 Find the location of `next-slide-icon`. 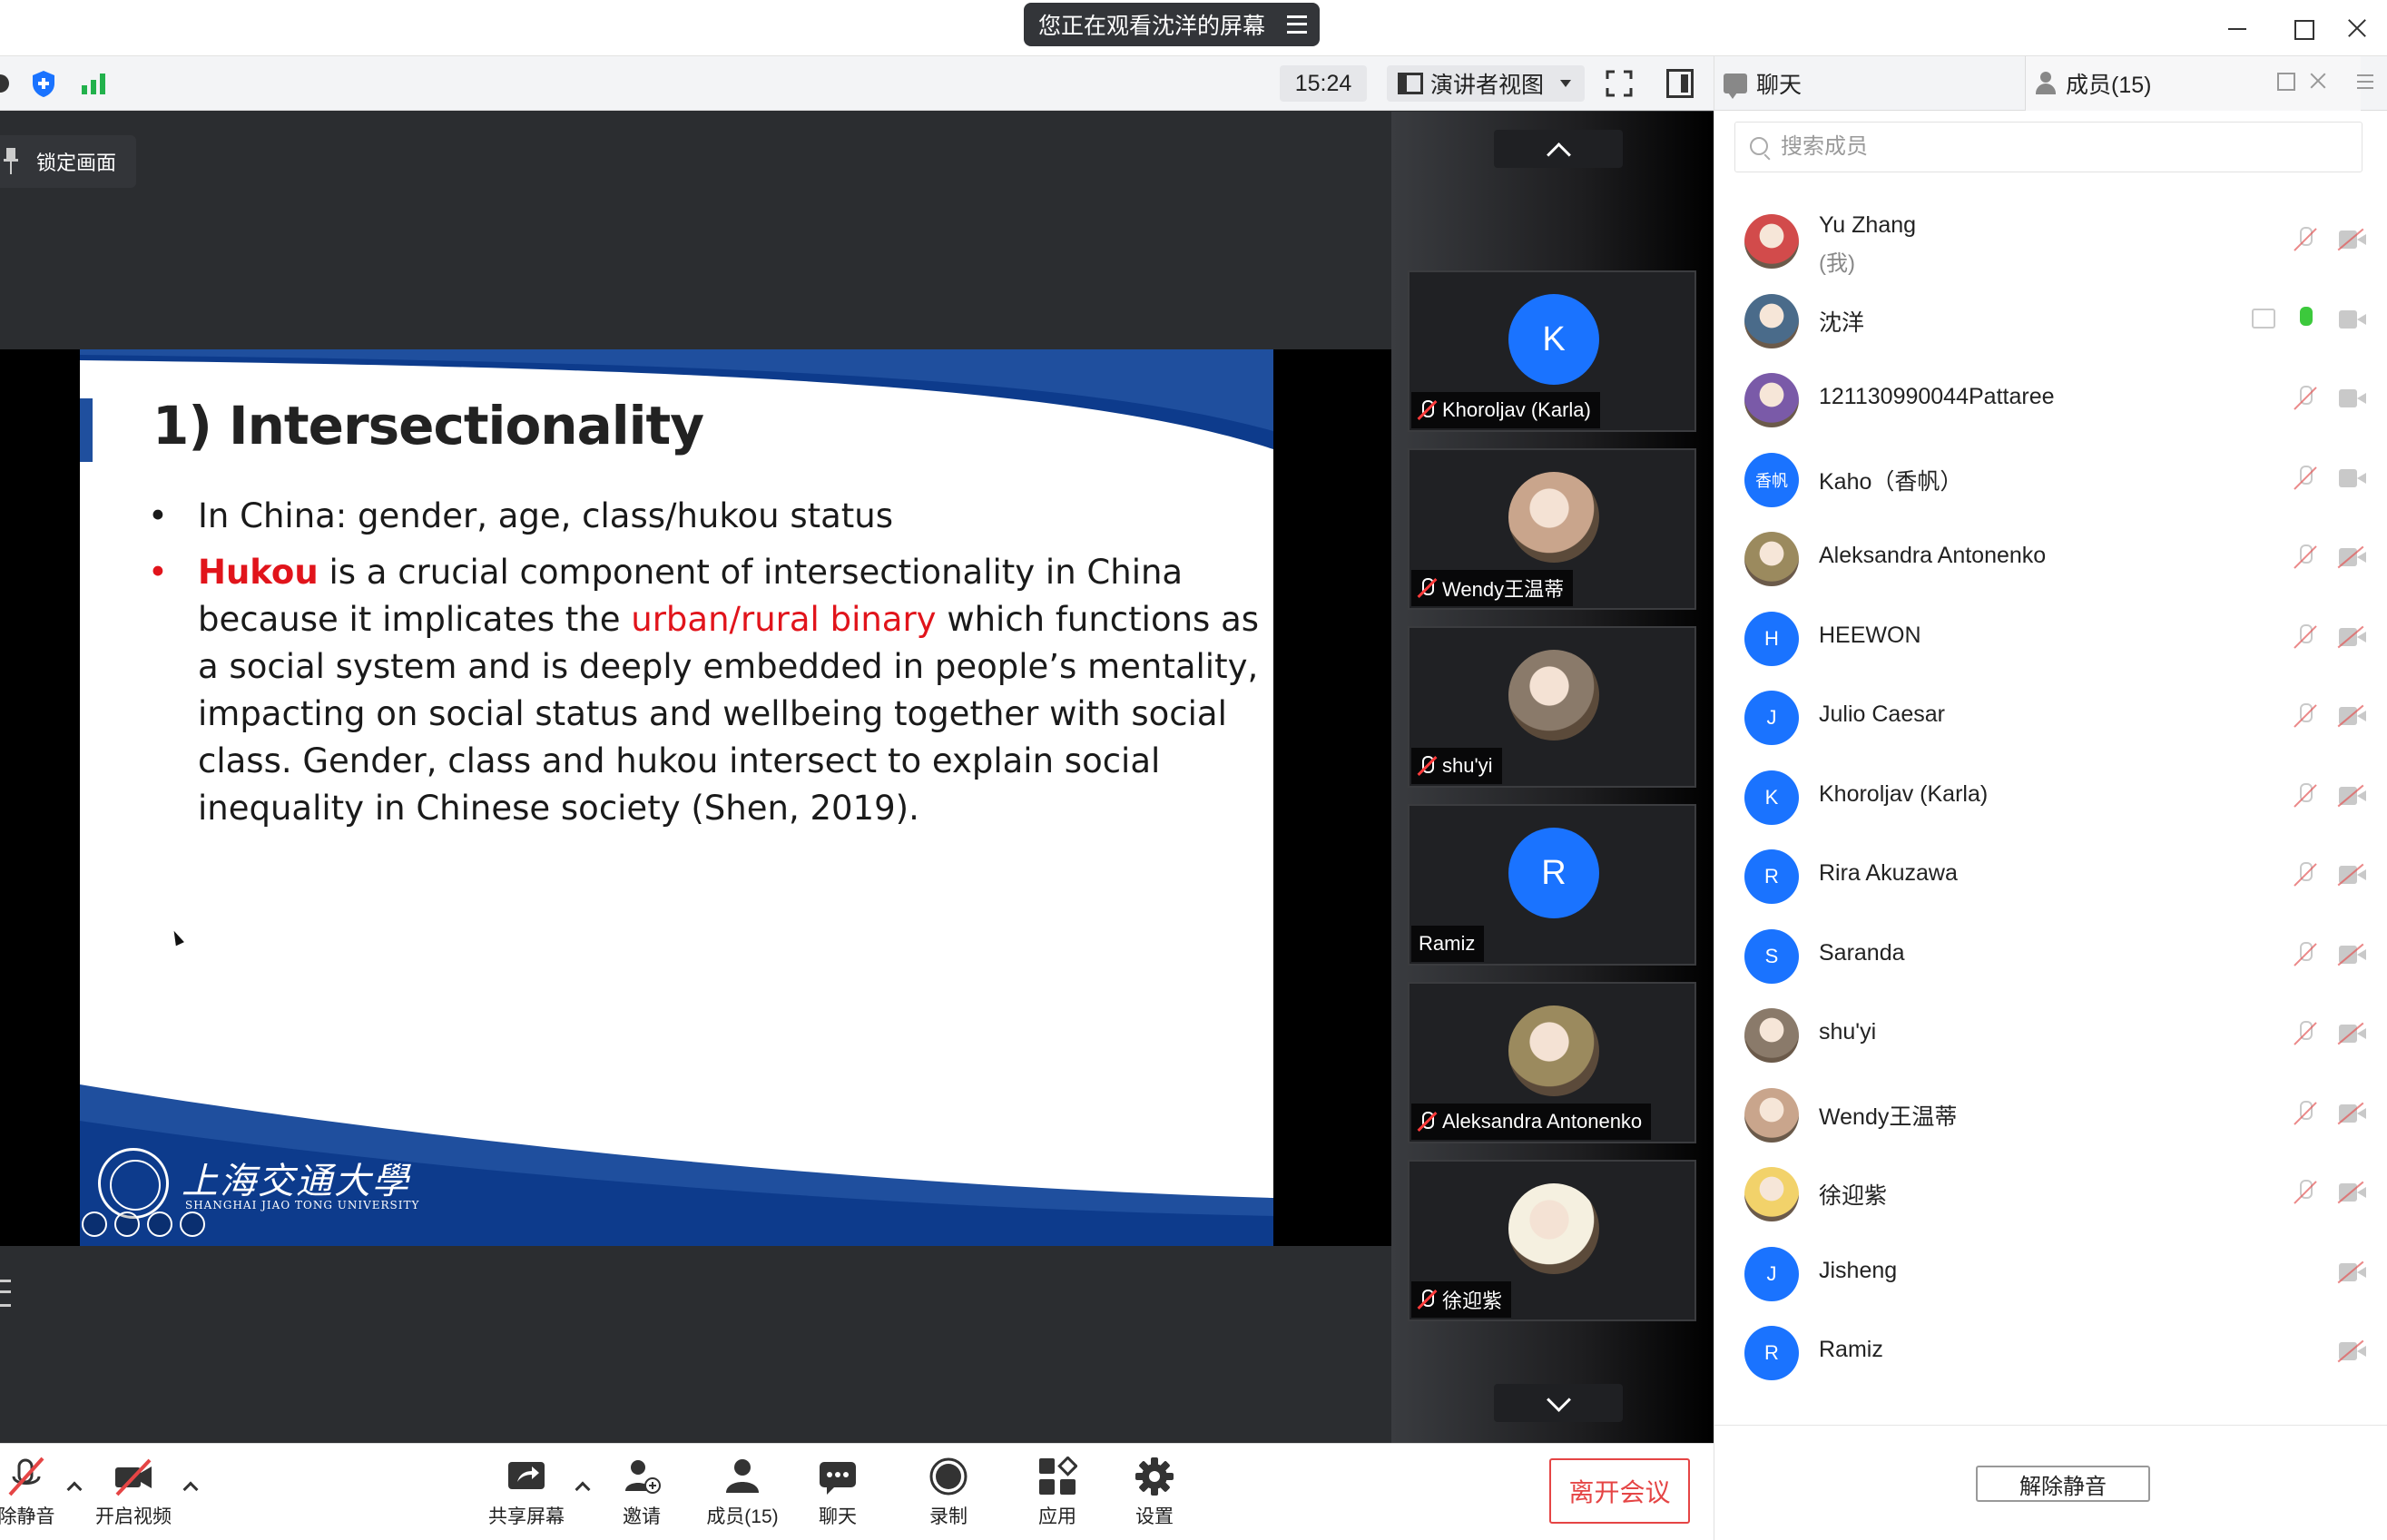

next-slide-icon is located at coordinates (192, 1224).